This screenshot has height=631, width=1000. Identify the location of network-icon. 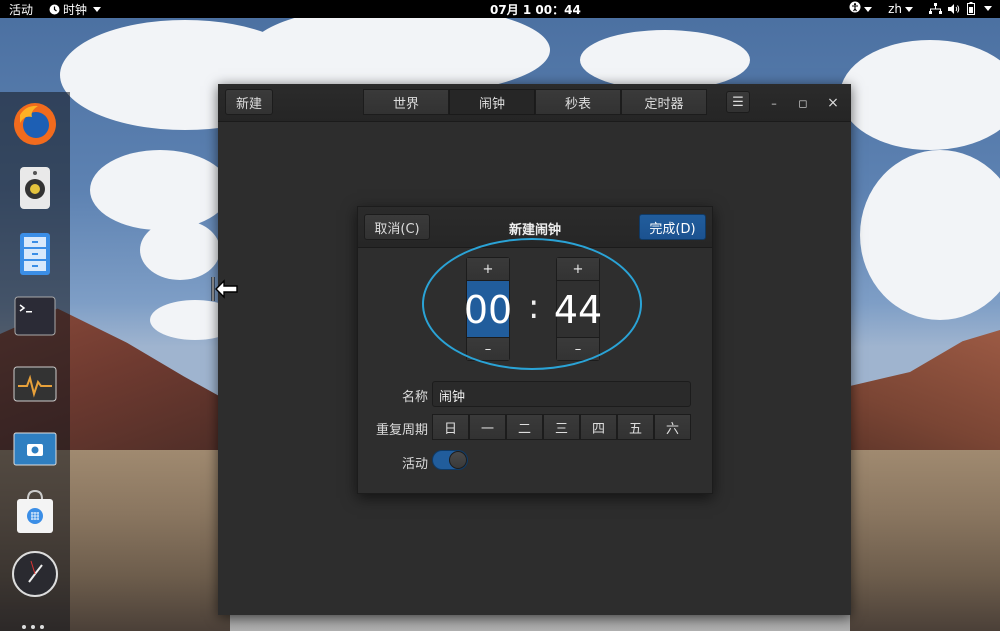
(935, 8).